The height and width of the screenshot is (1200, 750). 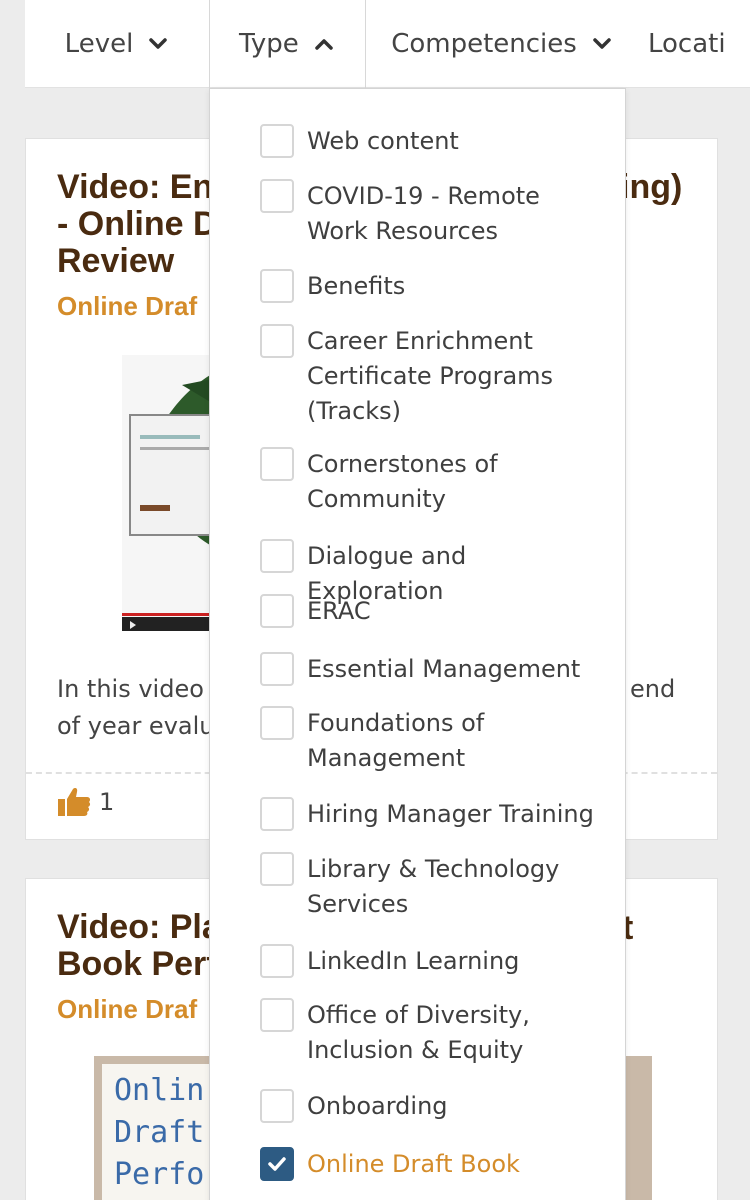 What do you see at coordinates (99, 43) in the screenshot?
I see `level-filter-label: Level` at bounding box center [99, 43].